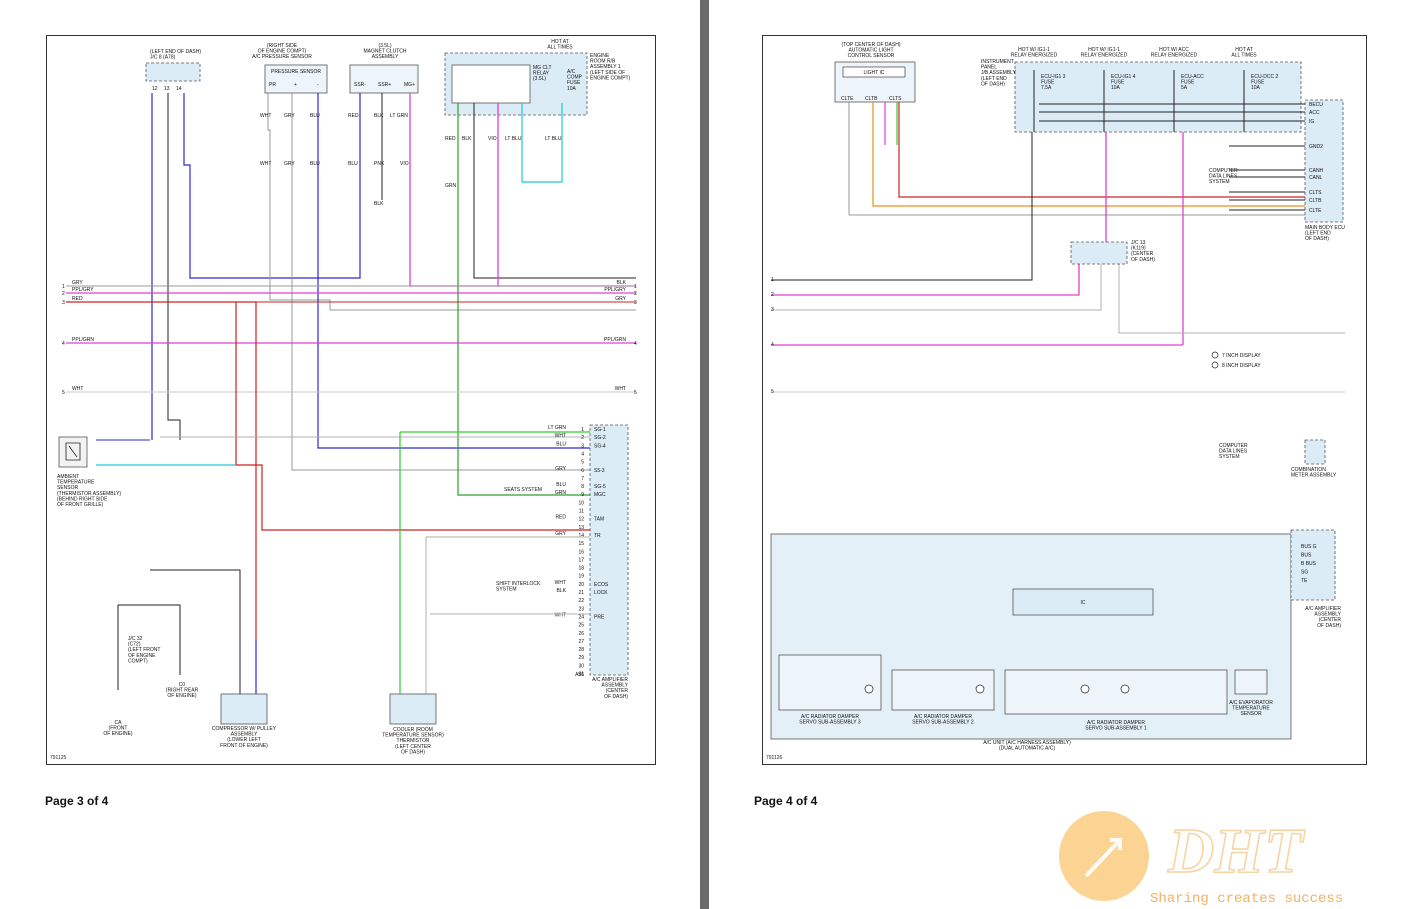 The image size is (1406, 909). Describe the element at coordinates (774, 758) in the screenshot. I see `diagram-id: 791126` at that location.